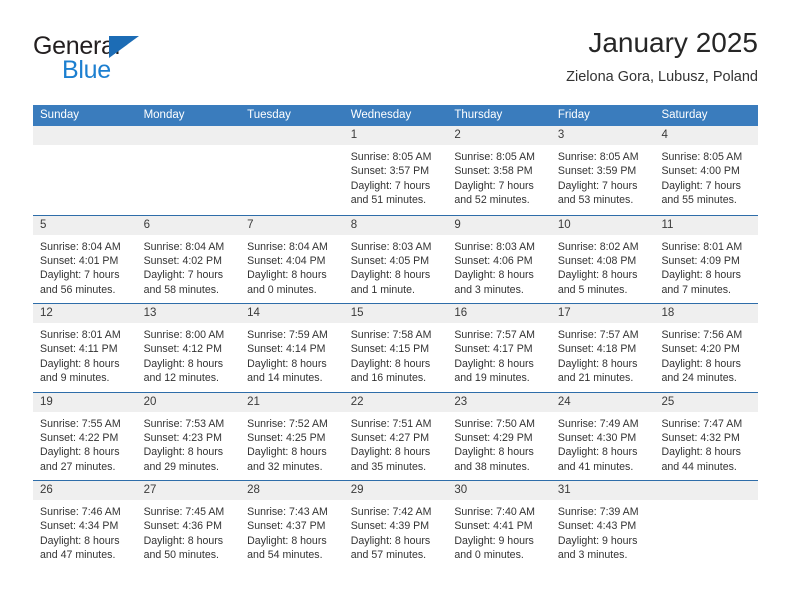 This screenshot has width=792, height=612. Describe the element at coordinates (181, 466) in the screenshot. I see `daylight-text-cont: and 29 minutes.` at that location.